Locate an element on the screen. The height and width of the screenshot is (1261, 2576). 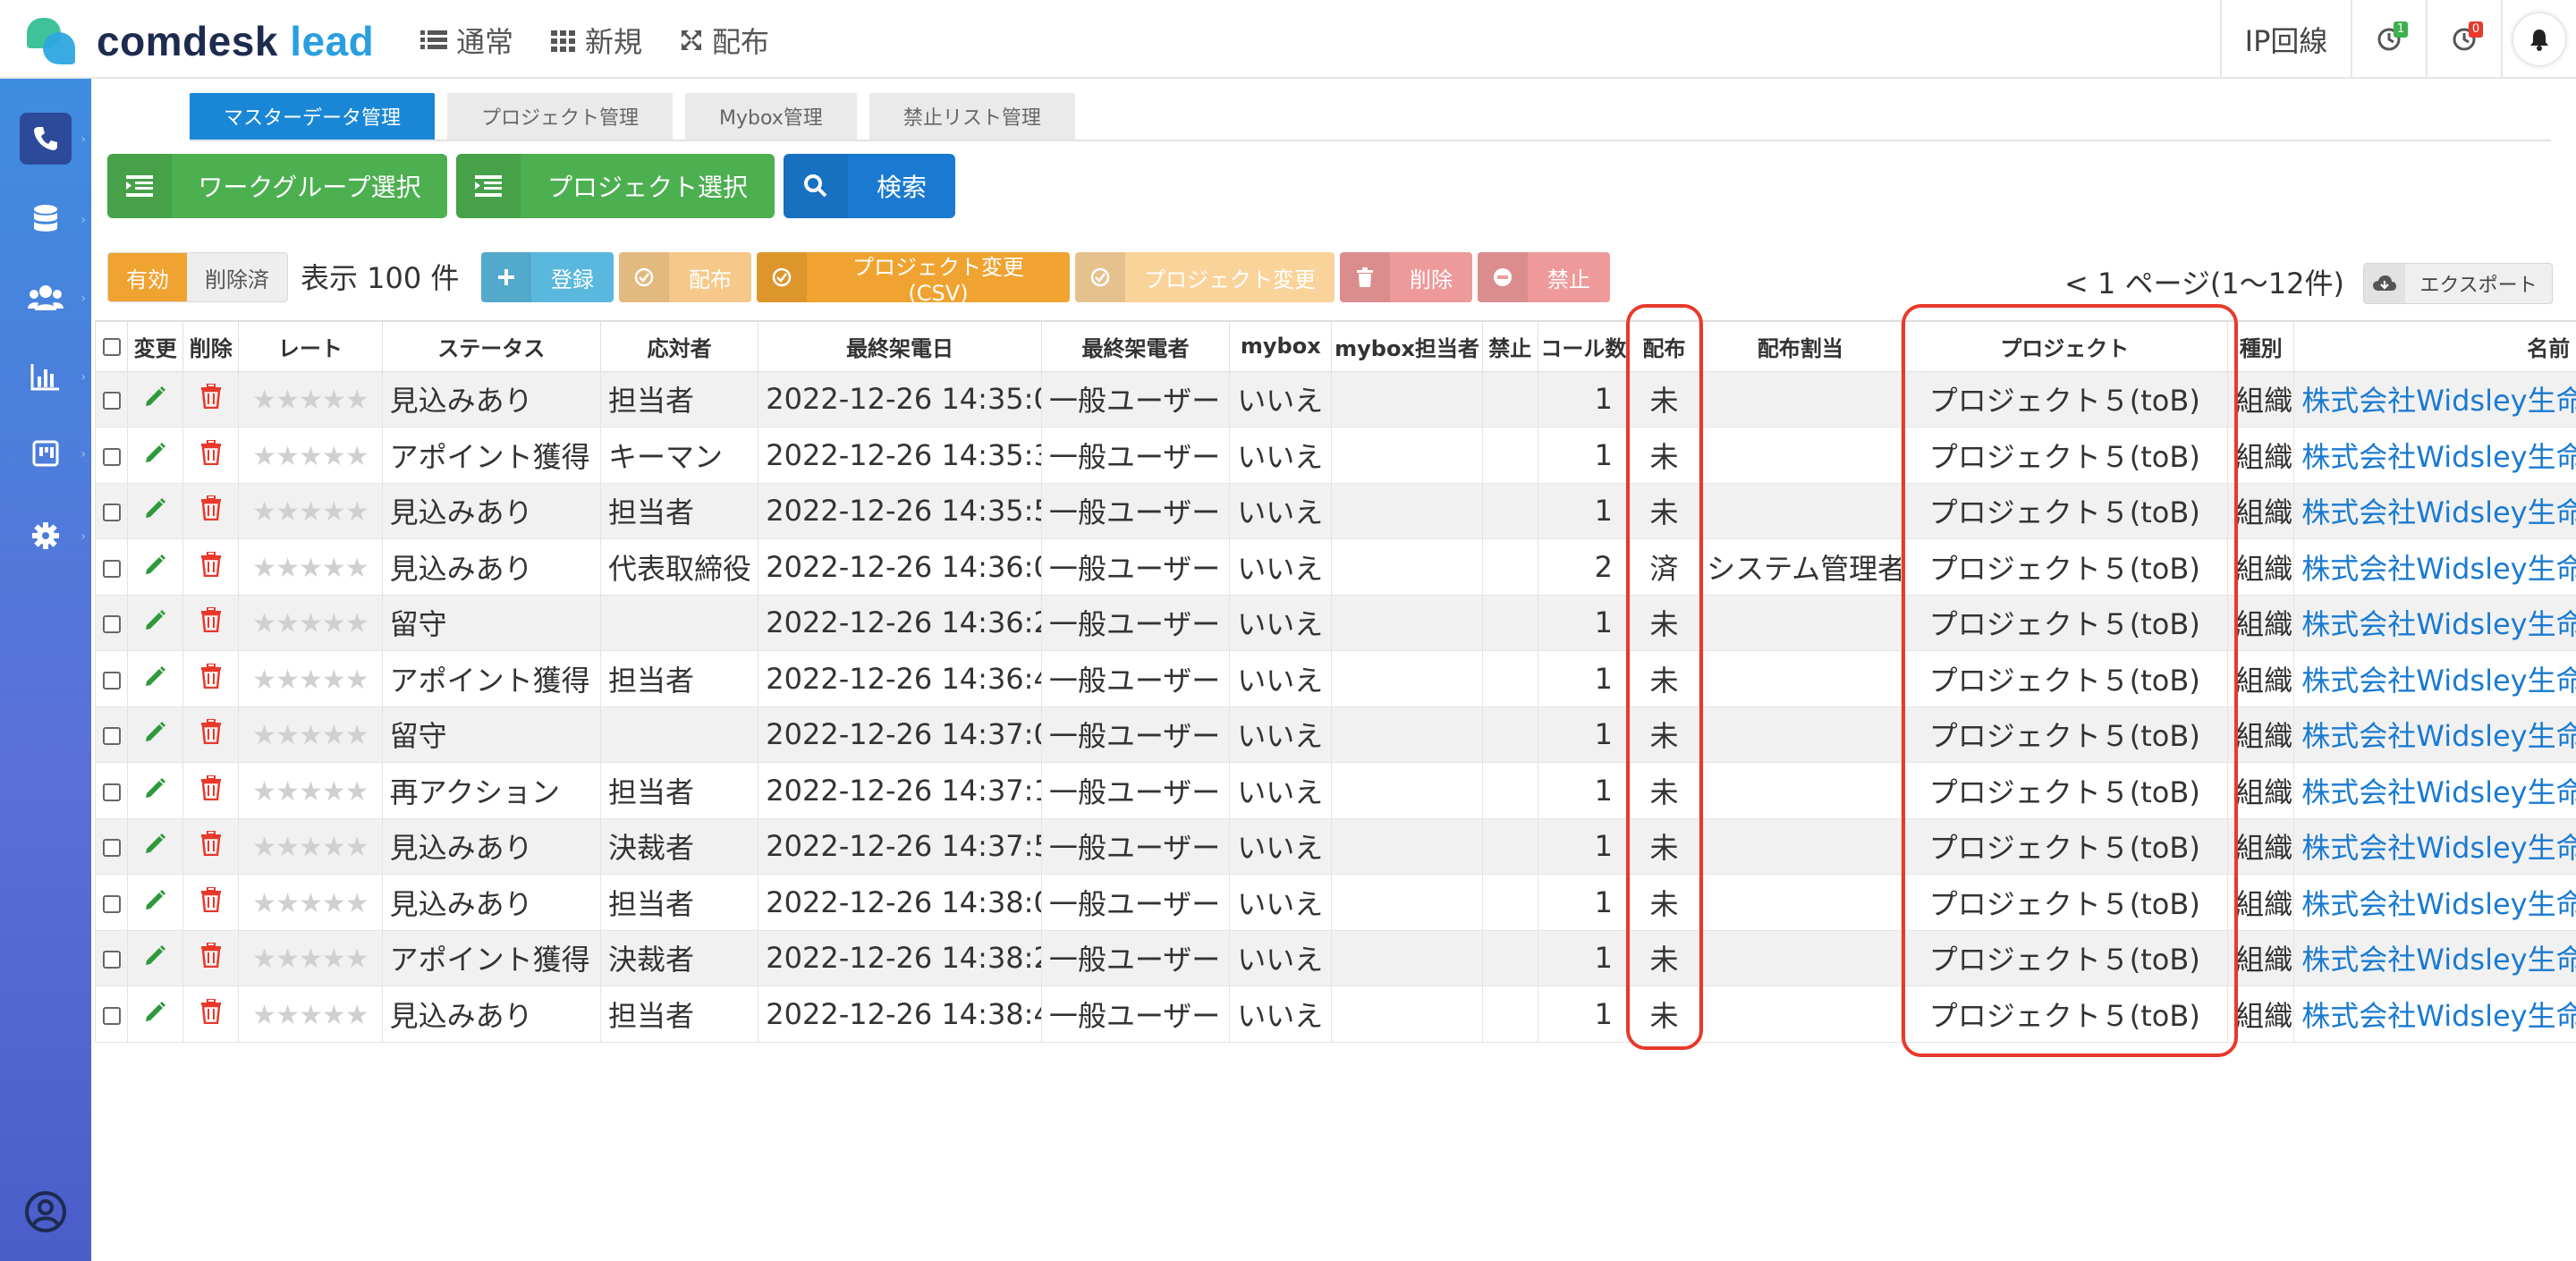
nav-new: 新規 is located at coordinates (596, 40).